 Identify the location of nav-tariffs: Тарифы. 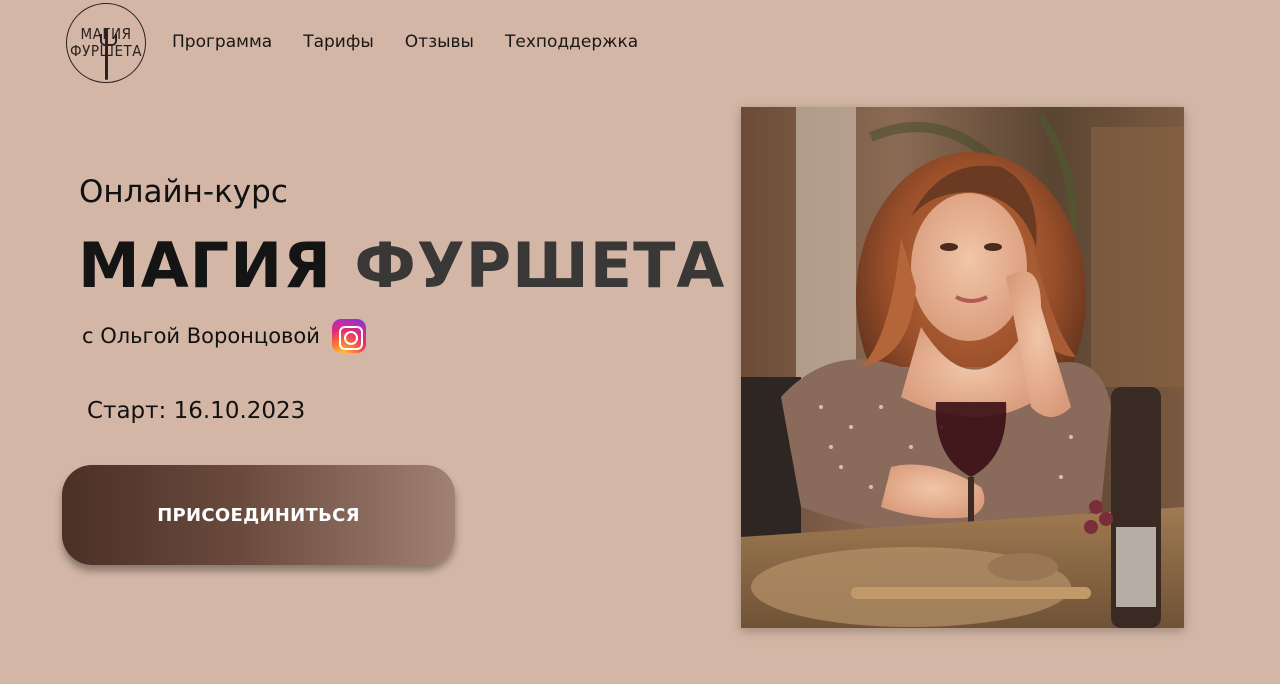
(338, 42).